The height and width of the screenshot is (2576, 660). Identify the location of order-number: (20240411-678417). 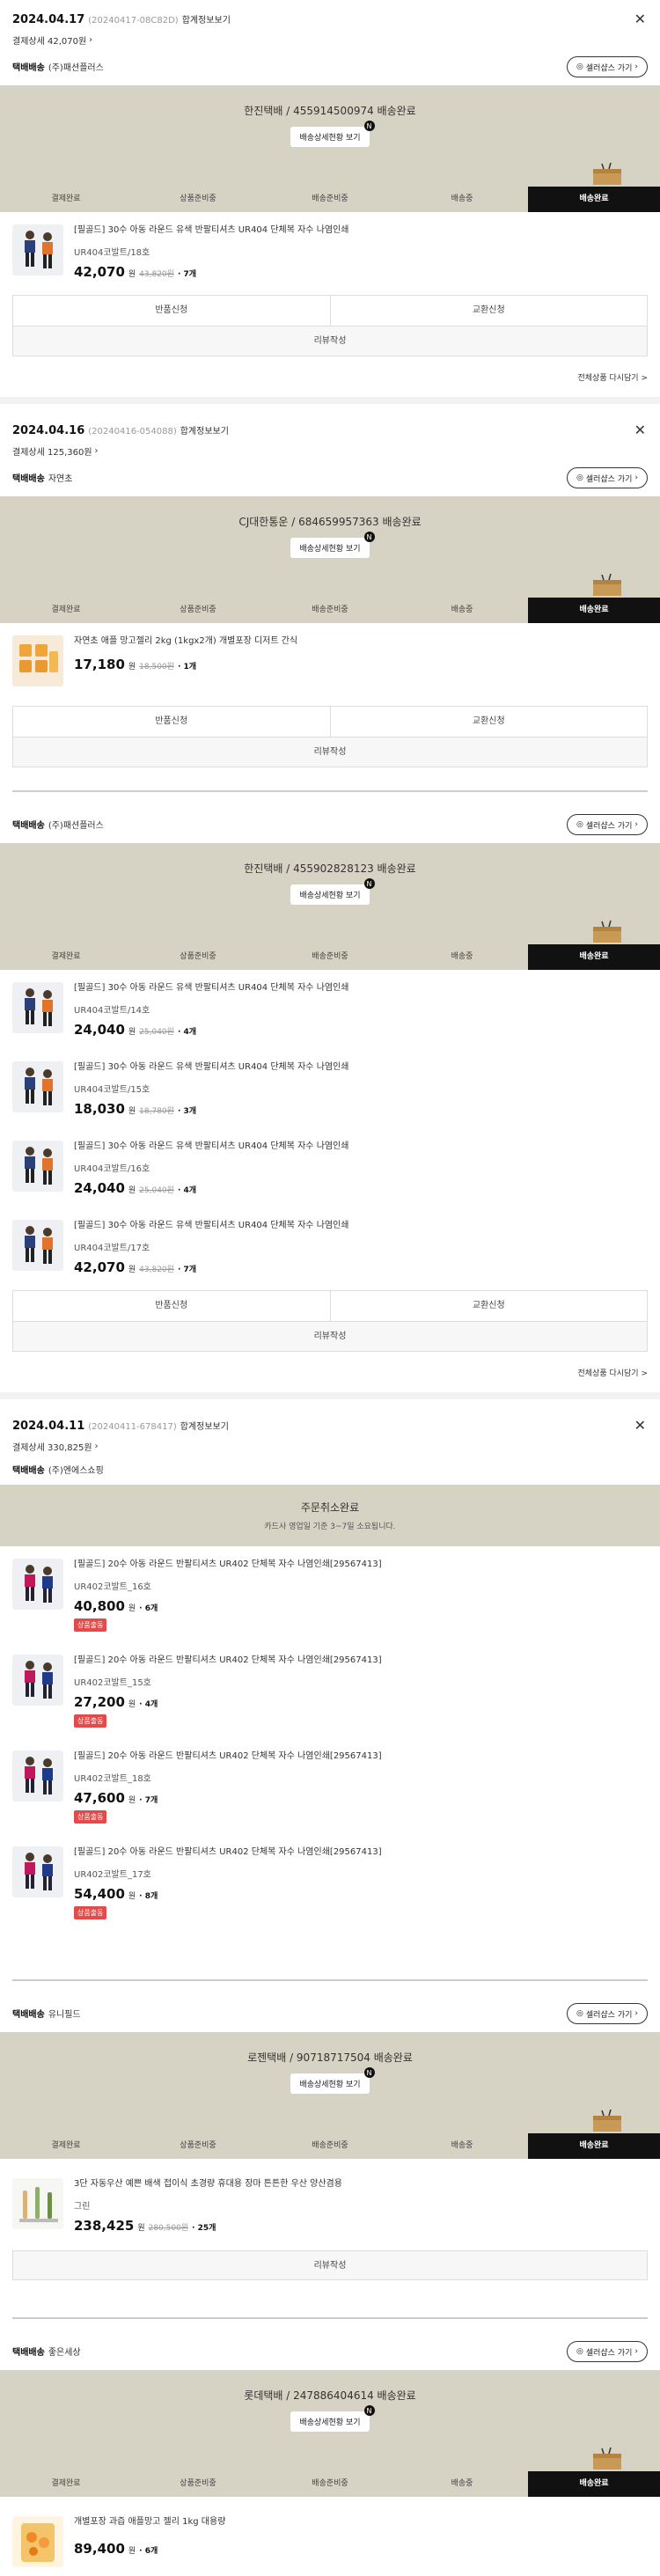
(133, 1427).